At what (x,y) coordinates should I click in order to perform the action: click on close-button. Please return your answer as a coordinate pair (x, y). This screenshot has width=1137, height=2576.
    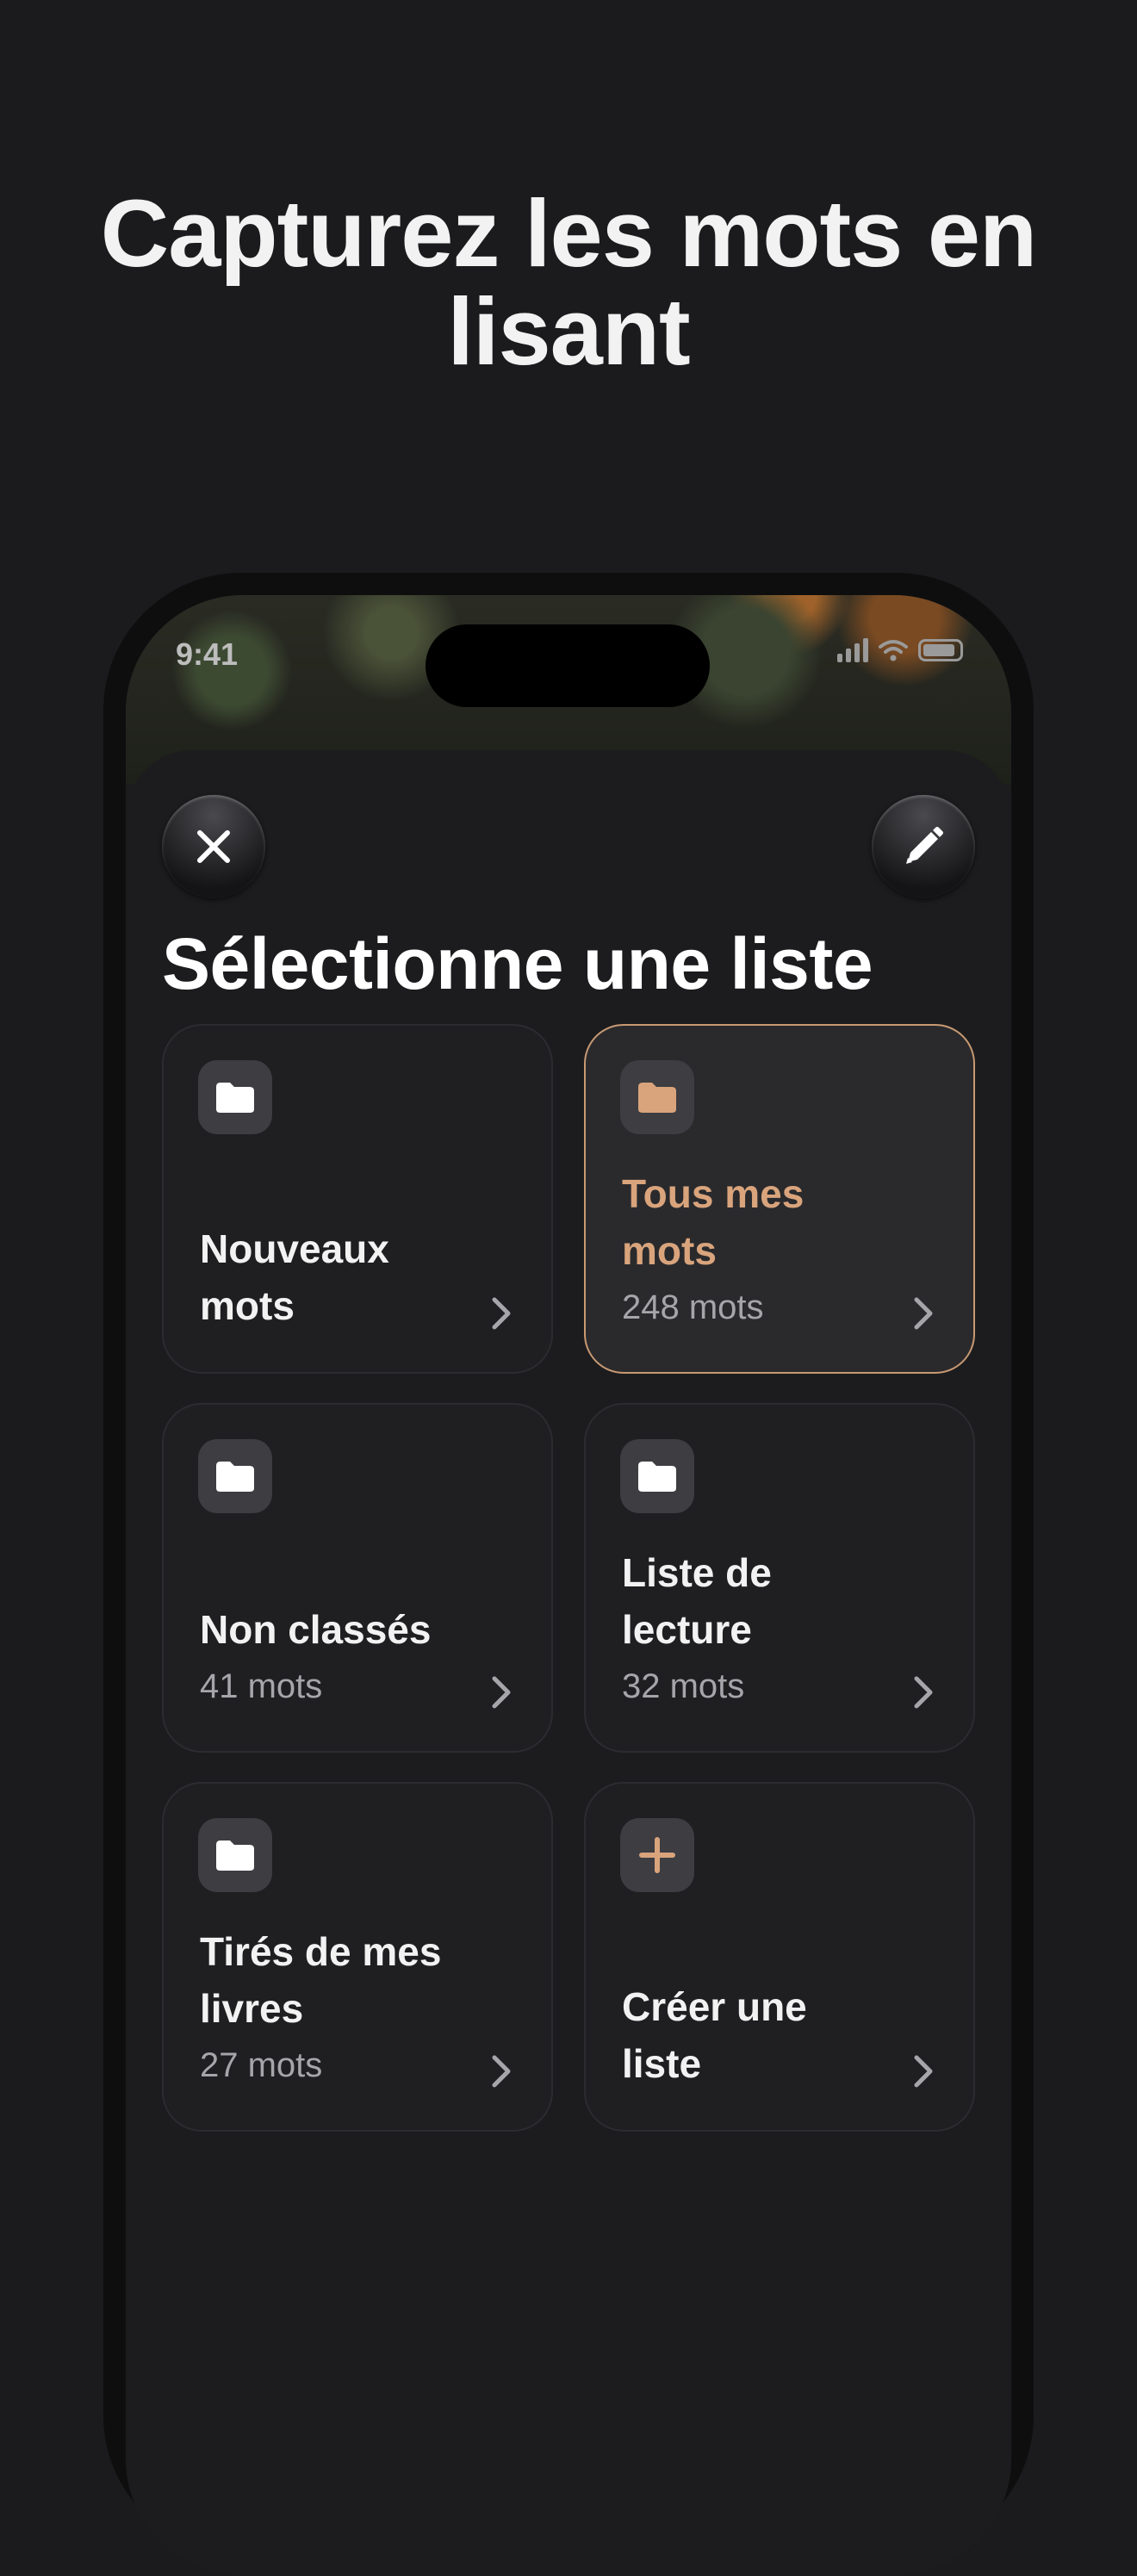
    Looking at the image, I should click on (213, 846).